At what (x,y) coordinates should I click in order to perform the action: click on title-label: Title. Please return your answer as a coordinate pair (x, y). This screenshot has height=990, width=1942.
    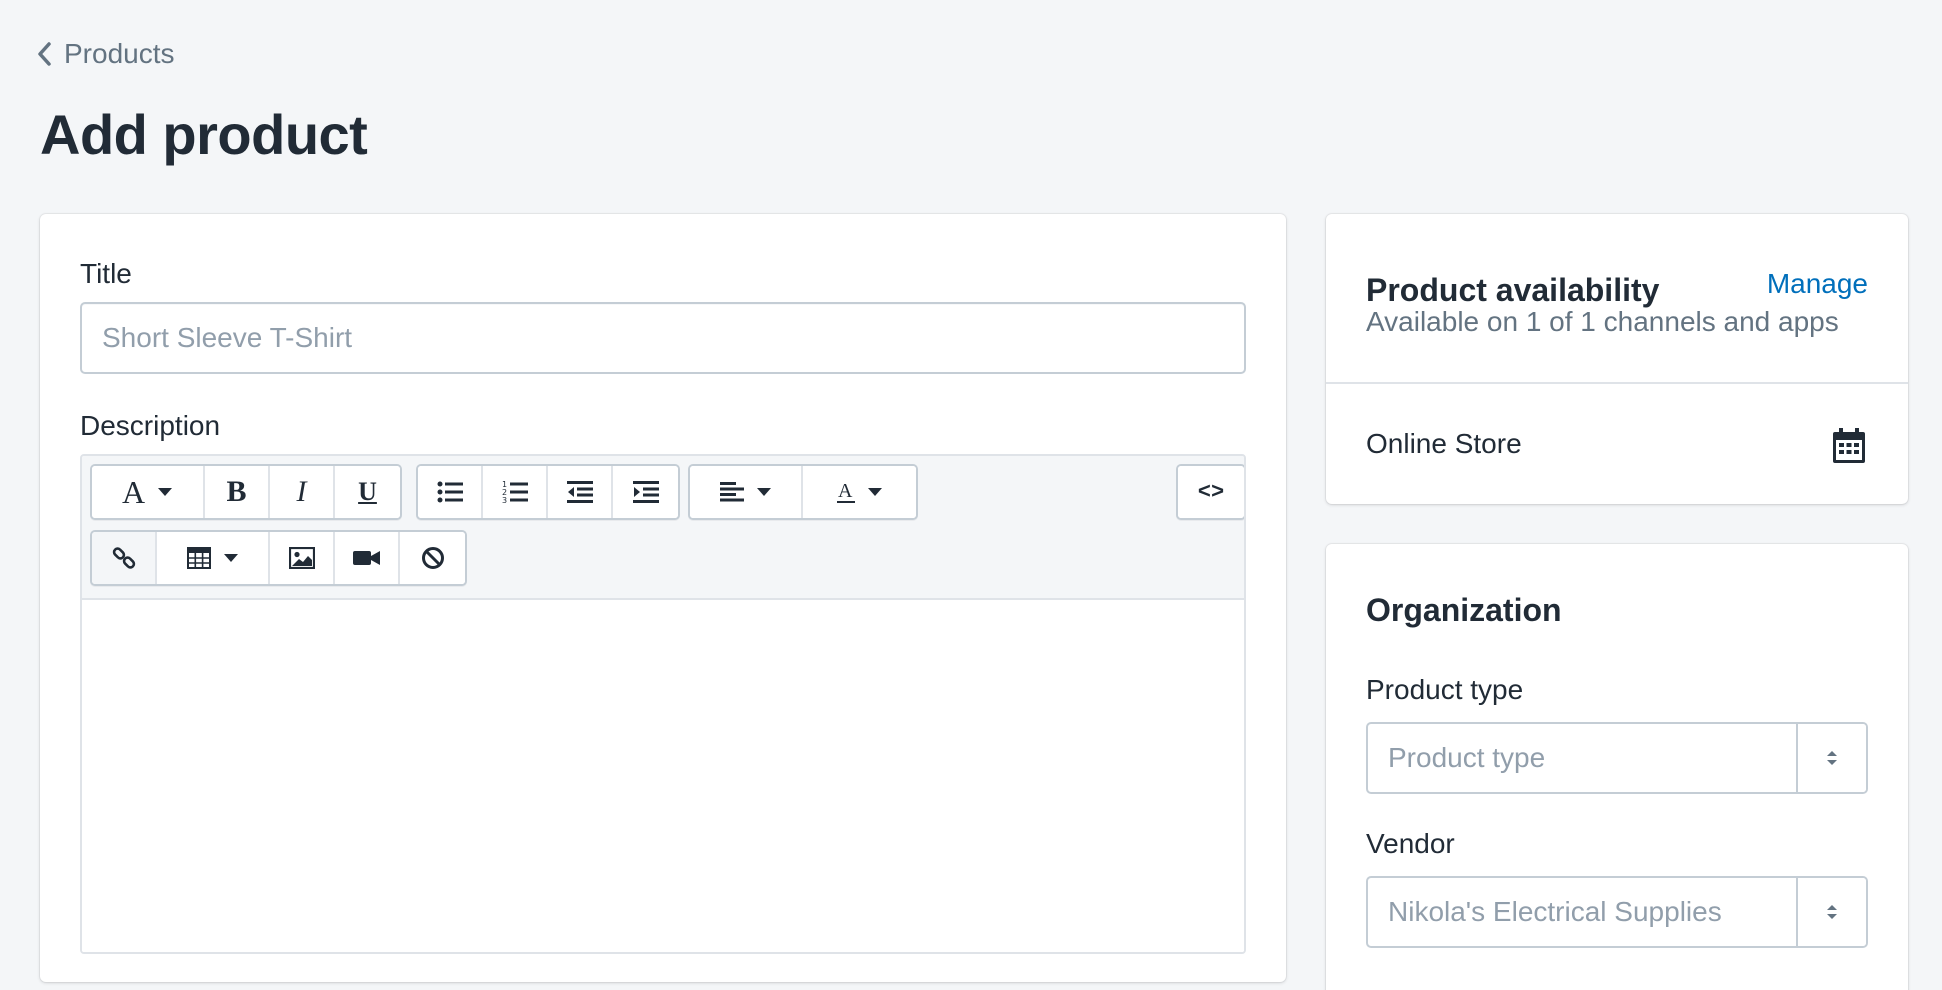
    Looking at the image, I should click on (106, 273).